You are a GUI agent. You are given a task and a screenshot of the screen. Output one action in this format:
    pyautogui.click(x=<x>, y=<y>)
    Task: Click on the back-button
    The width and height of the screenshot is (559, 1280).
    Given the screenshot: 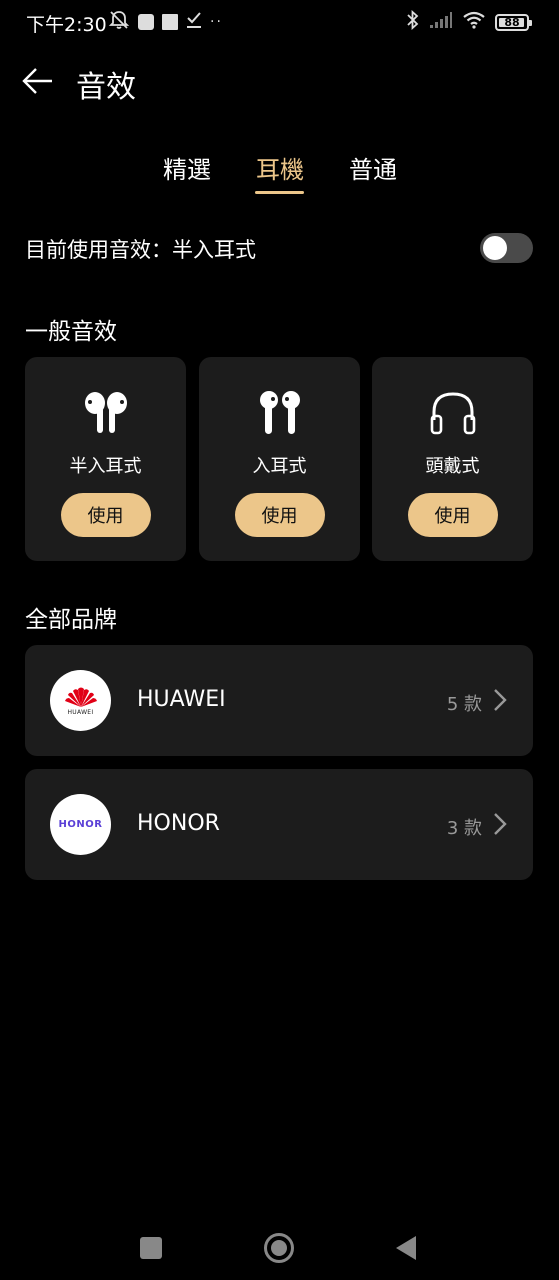 What is the action you would take?
    pyautogui.click(x=38, y=83)
    